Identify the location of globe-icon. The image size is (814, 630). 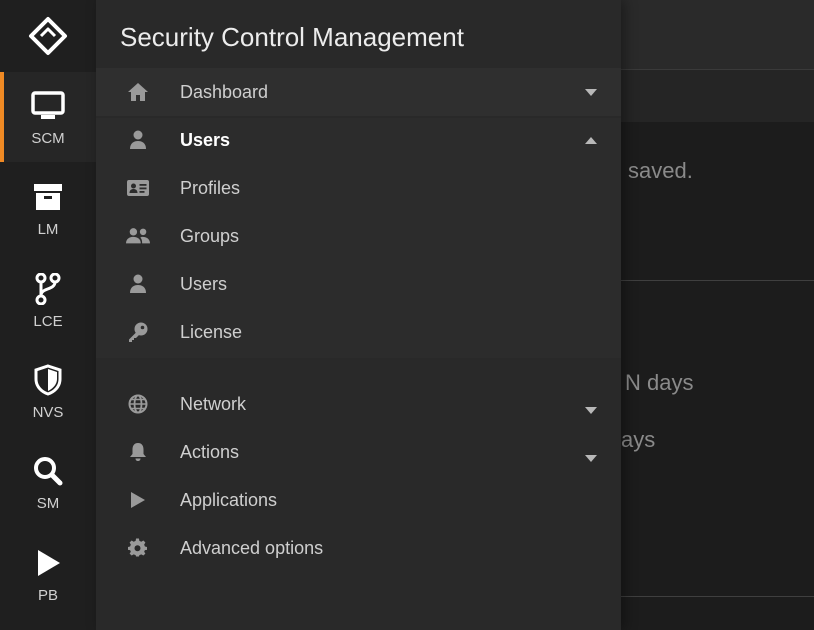
(138, 404).